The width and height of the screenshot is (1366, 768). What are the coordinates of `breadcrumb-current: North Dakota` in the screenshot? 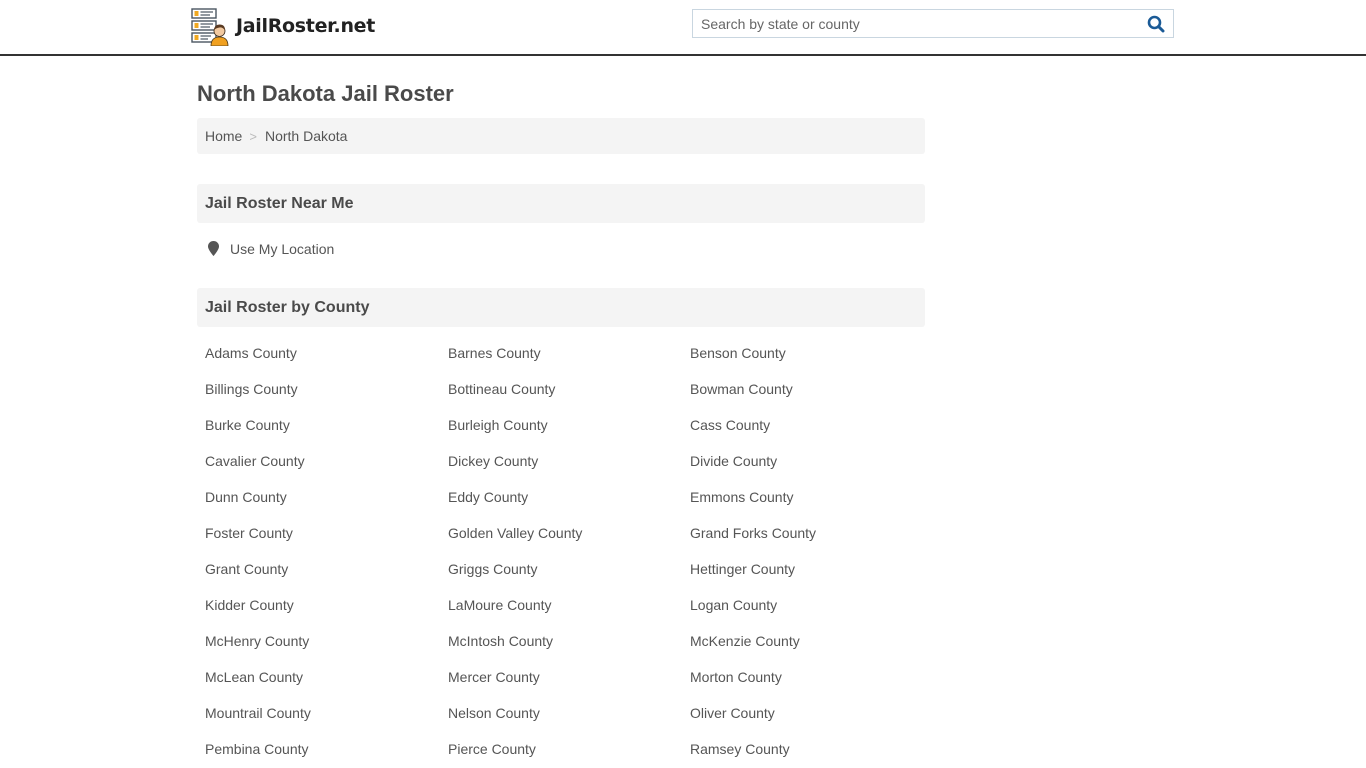 It's located at (306, 136).